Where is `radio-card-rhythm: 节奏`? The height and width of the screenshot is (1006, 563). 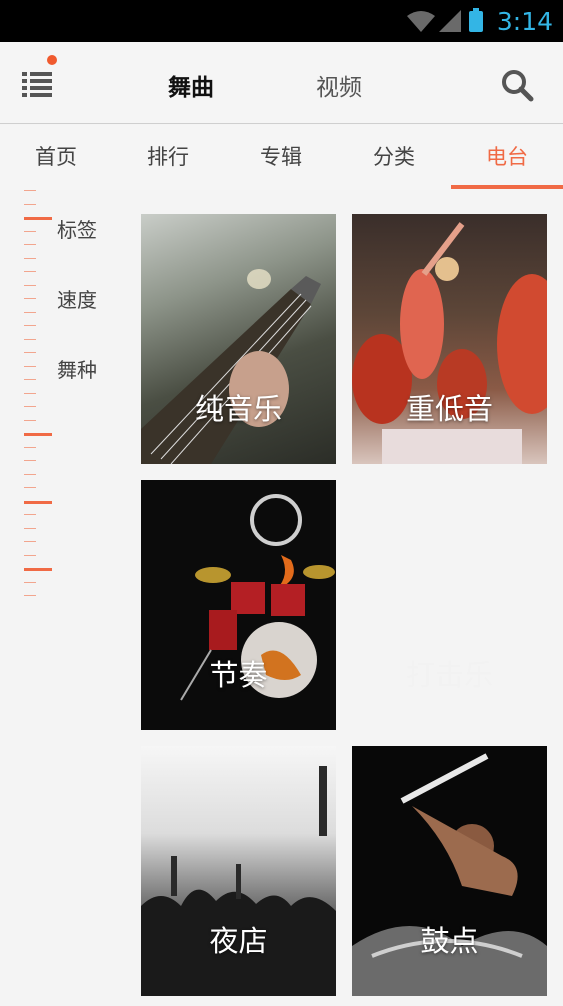 radio-card-rhythm: 节奏 is located at coordinates (238, 605).